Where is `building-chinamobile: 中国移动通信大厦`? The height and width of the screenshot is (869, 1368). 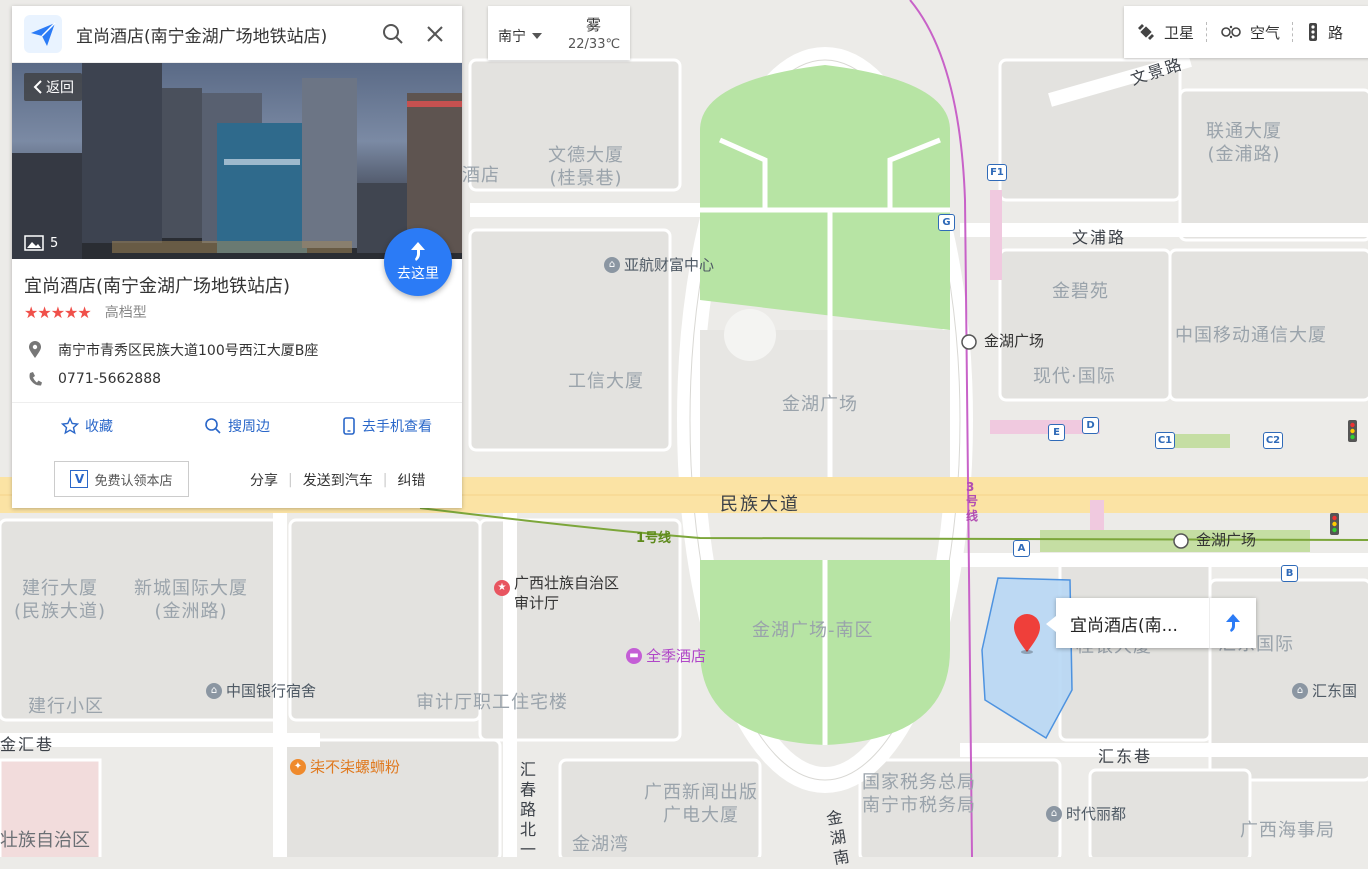
building-chinamobile: 中国移动通信大厦 is located at coordinates (1251, 335).